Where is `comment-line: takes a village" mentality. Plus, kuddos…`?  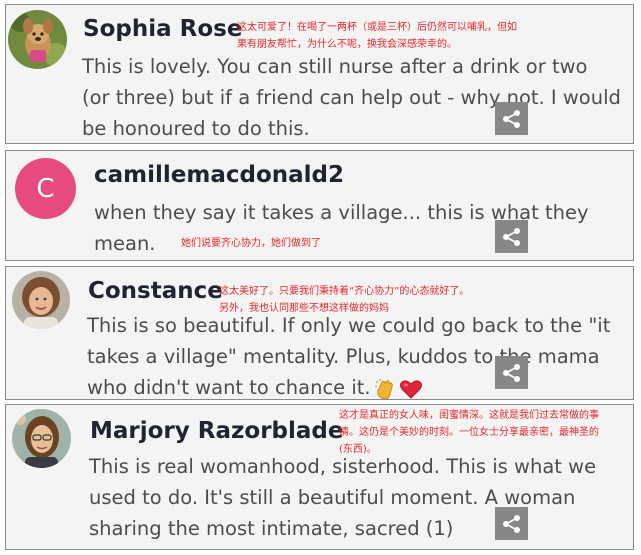 comment-line: takes a village" mentality. Plus, kuddos… is located at coordinates (343, 356).